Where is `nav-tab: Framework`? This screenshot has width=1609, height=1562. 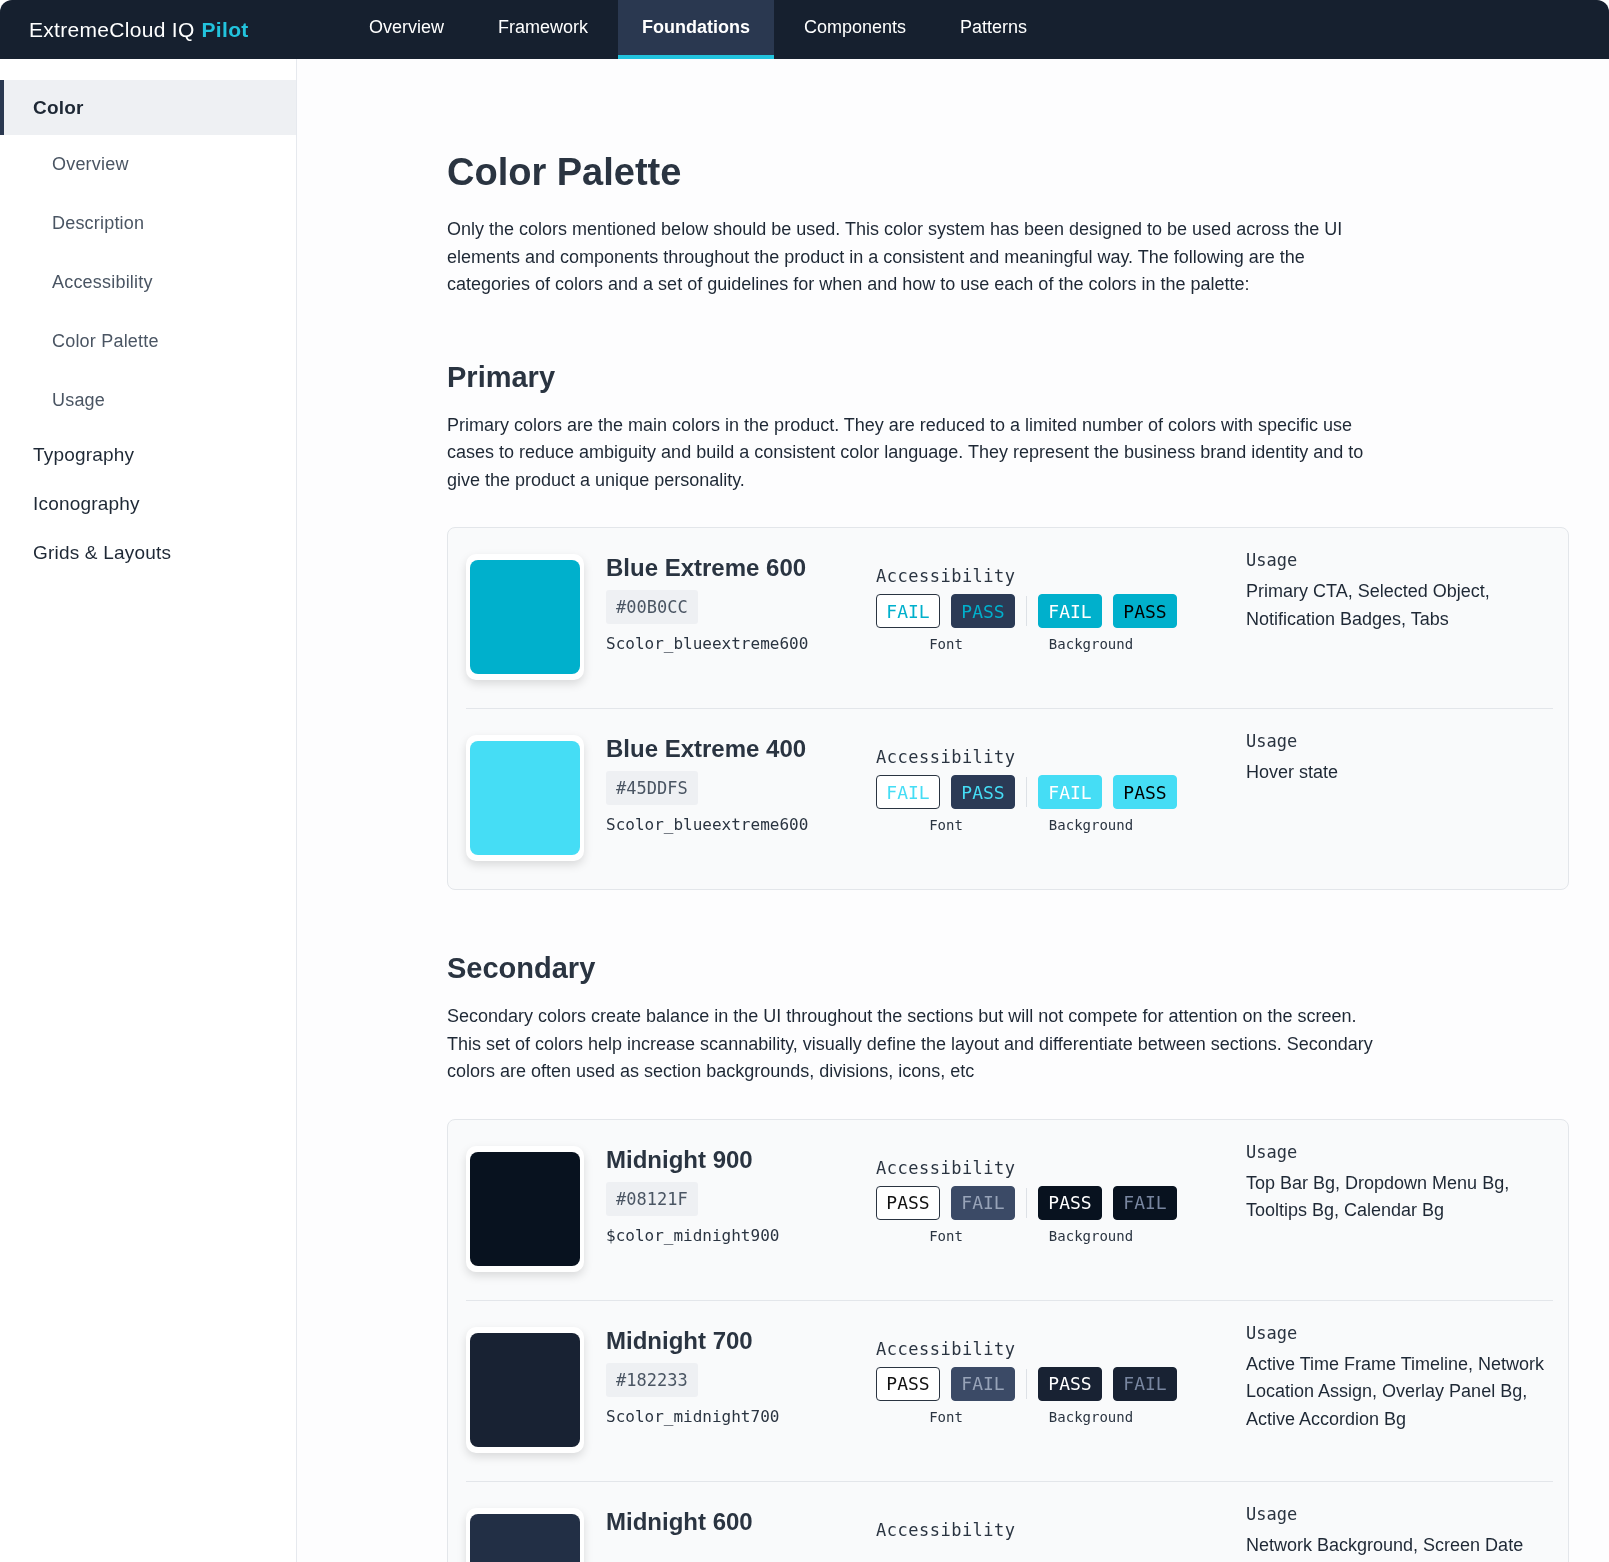 nav-tab: Framework is located at coordinates (543, 29).